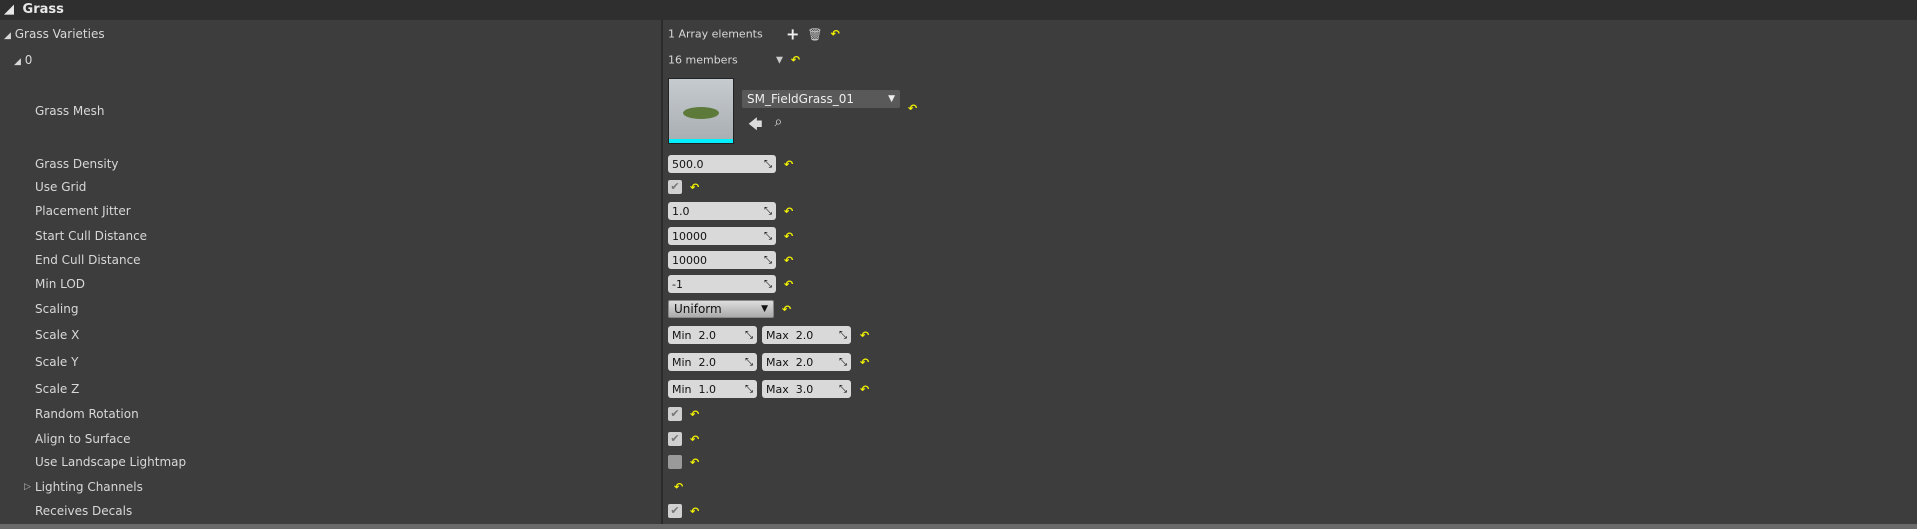 The width and height of the screenshot is (1917, 529). I want to click on label: Align to Surface, so click(83, 439).